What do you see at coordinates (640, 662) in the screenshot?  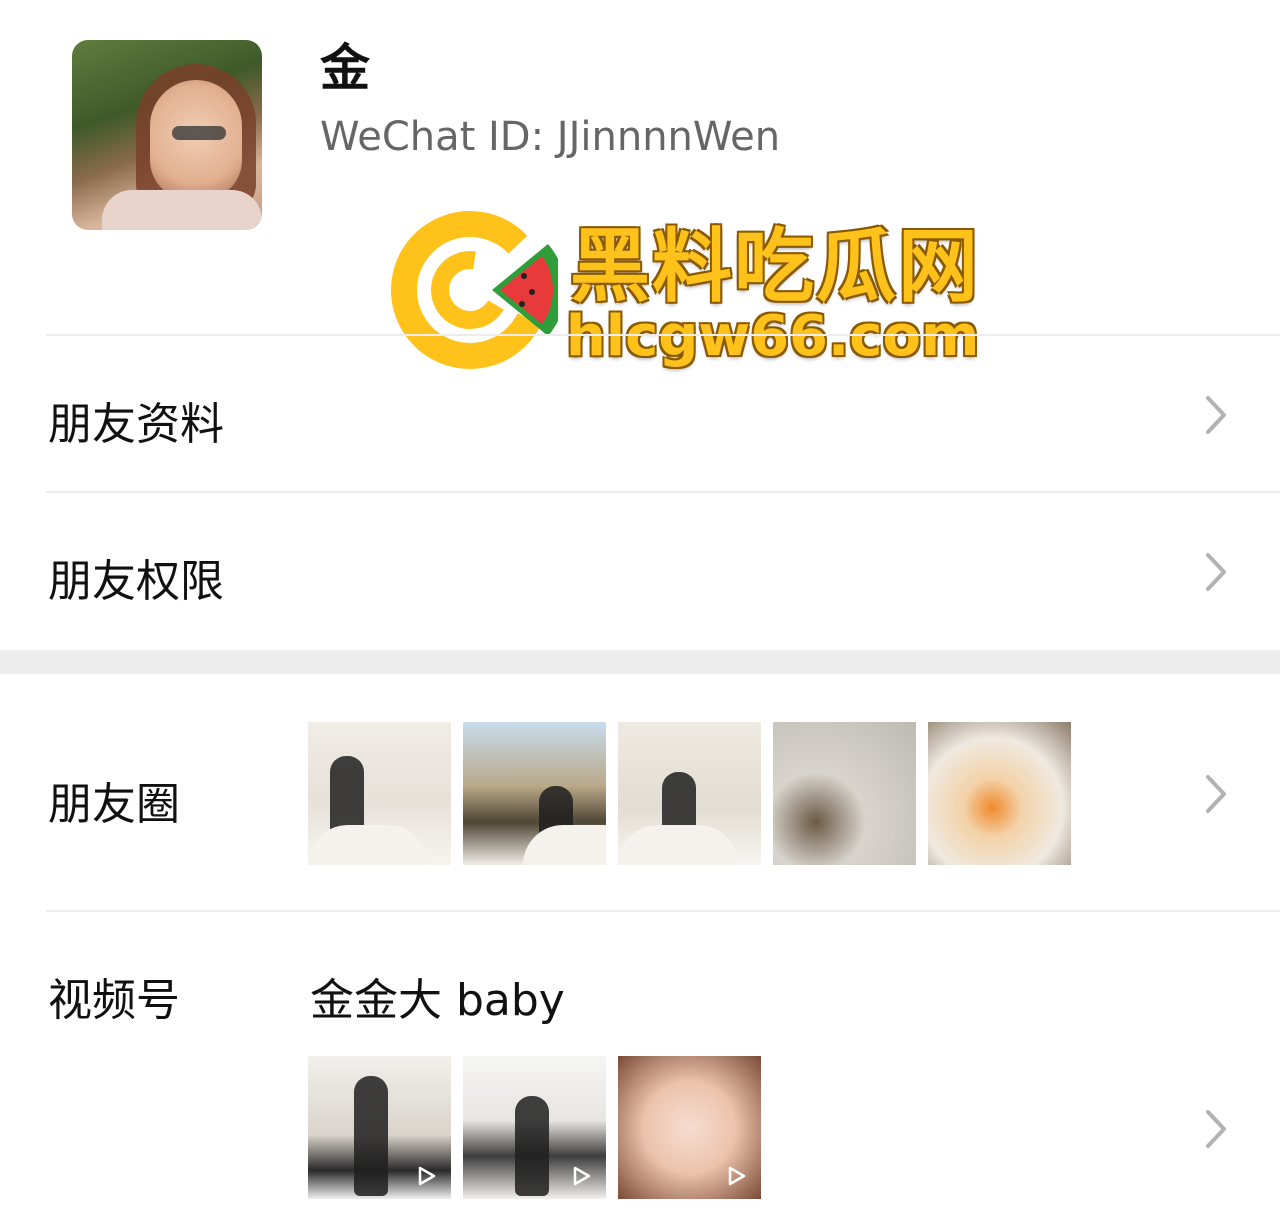 I see `section-gap` at bounding box center [640, 662].